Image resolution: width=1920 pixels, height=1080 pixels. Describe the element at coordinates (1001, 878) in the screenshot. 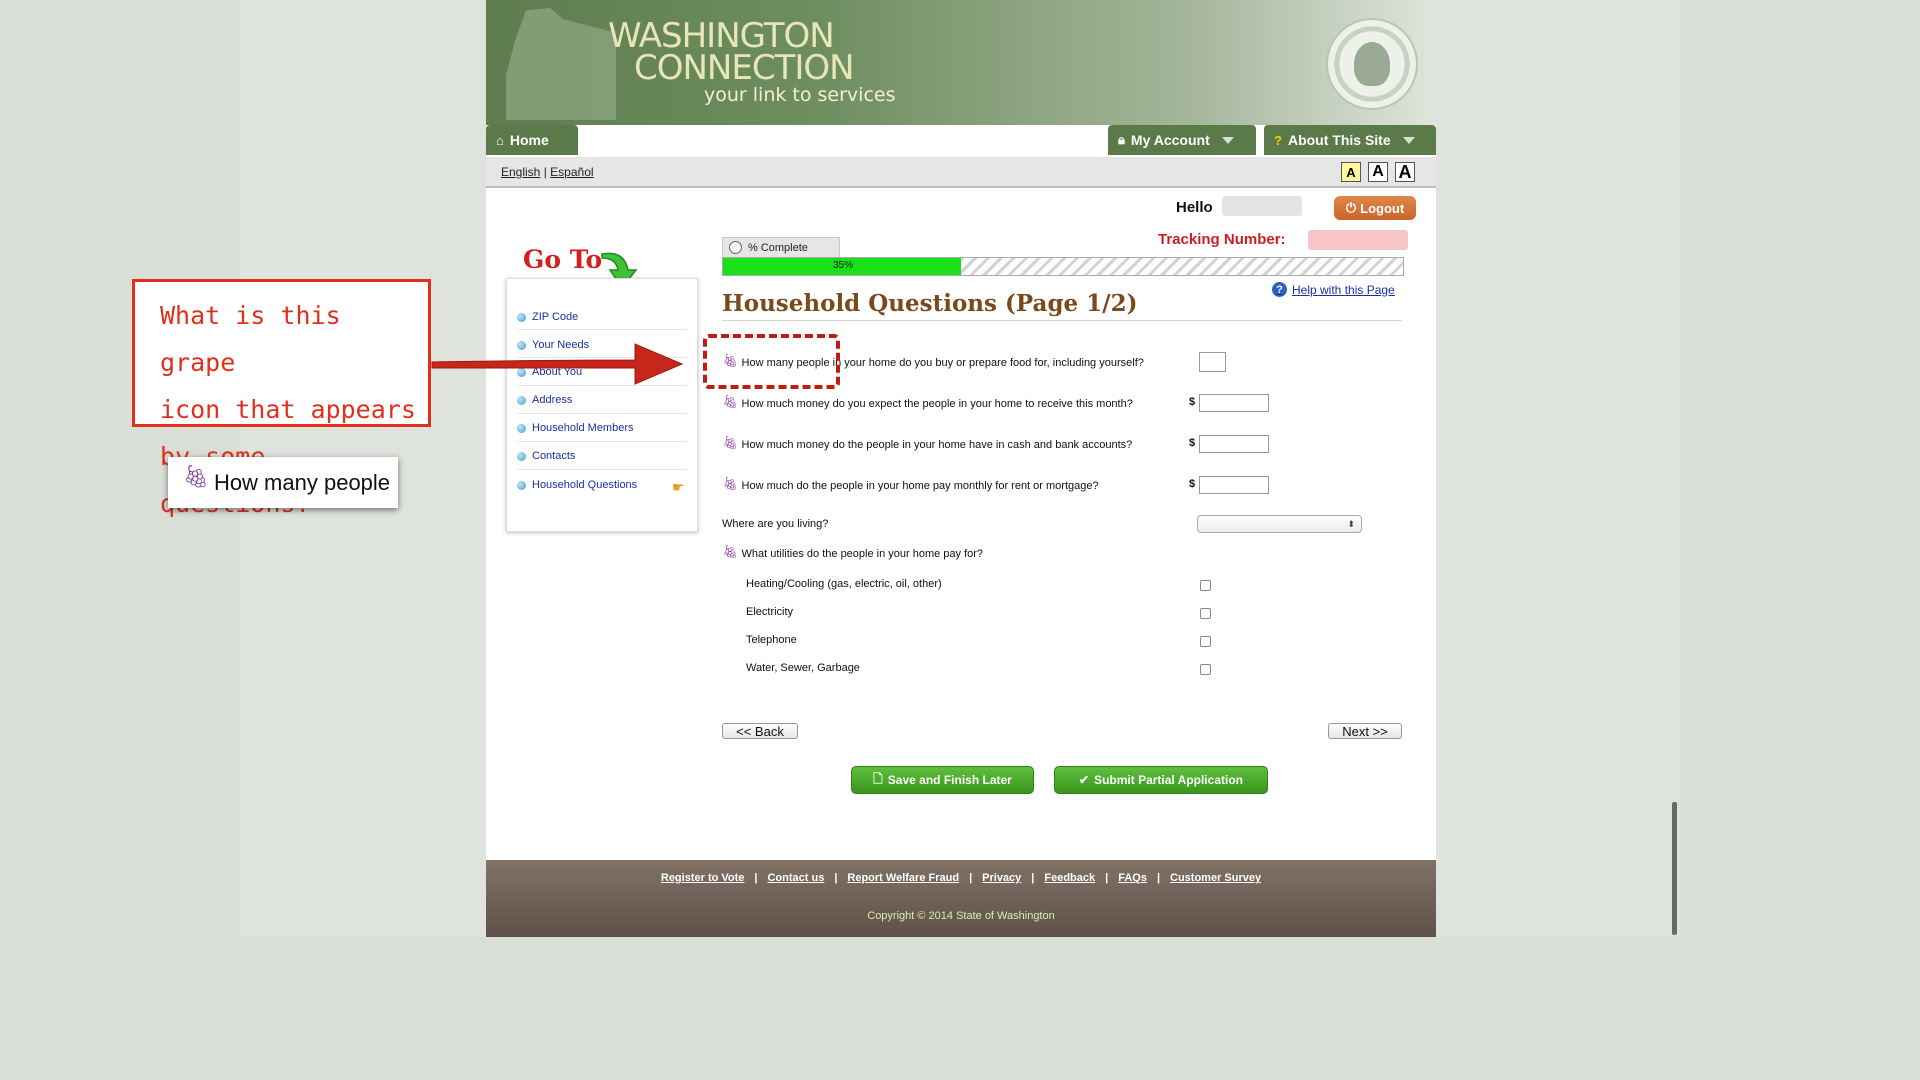

I see `footer-link-privacy: Privacy` at that location.